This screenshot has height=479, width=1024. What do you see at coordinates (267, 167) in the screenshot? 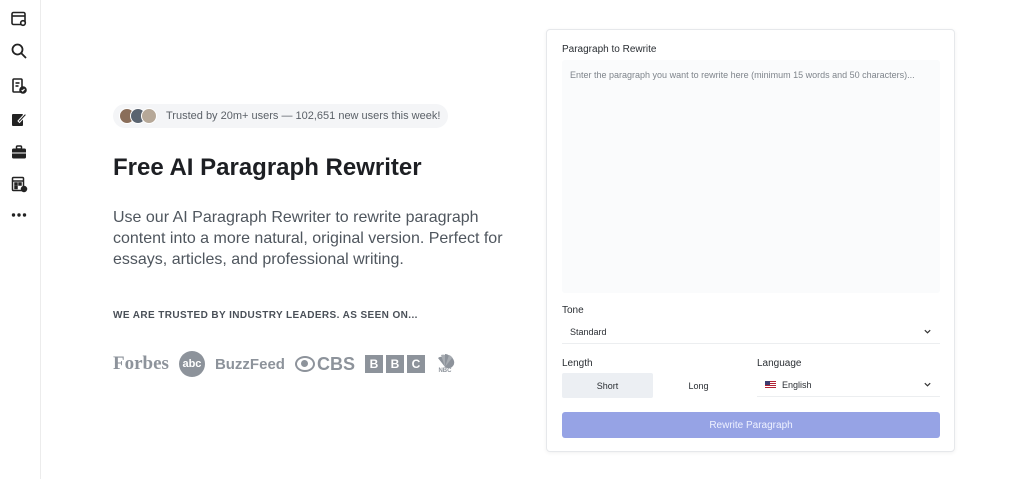
I see `page-title: Free AI Paragraph Rewriter` at bounding box center [267, 167].